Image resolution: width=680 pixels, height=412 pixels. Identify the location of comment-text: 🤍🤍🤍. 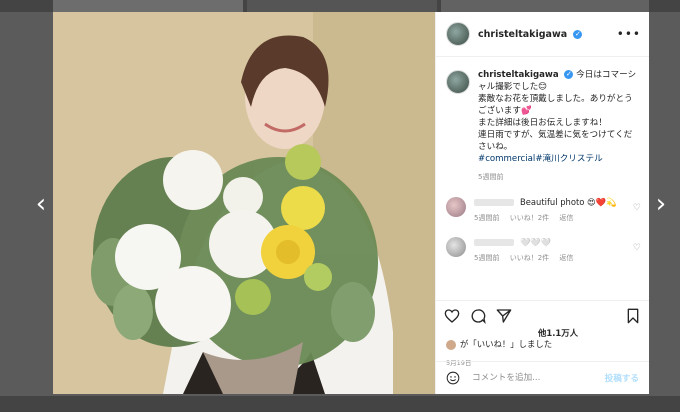
(536, 242).